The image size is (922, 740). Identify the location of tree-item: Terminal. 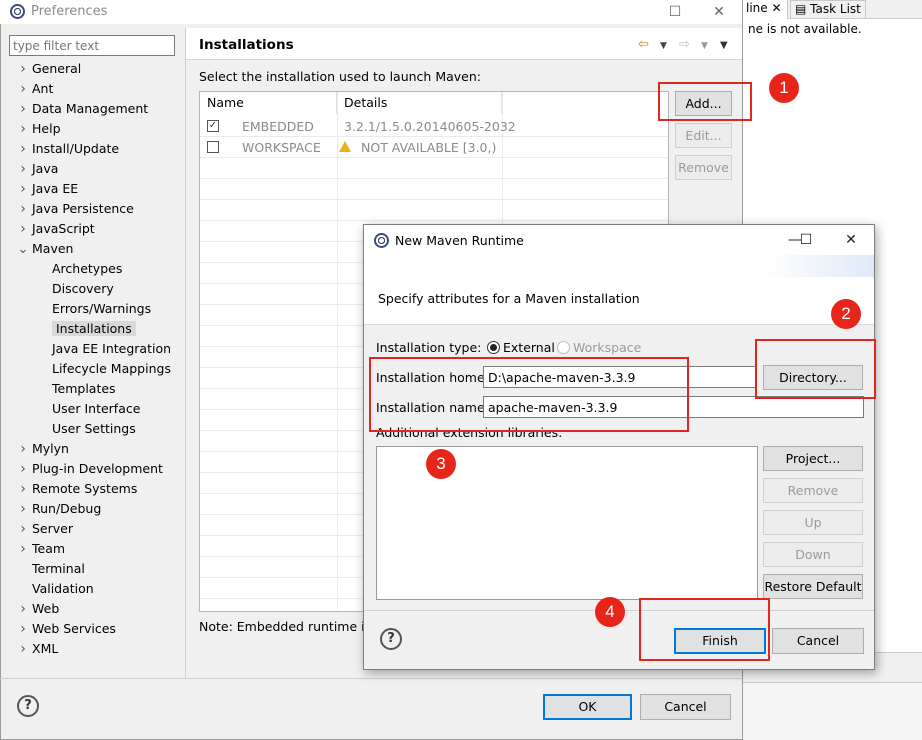
(92, 569).